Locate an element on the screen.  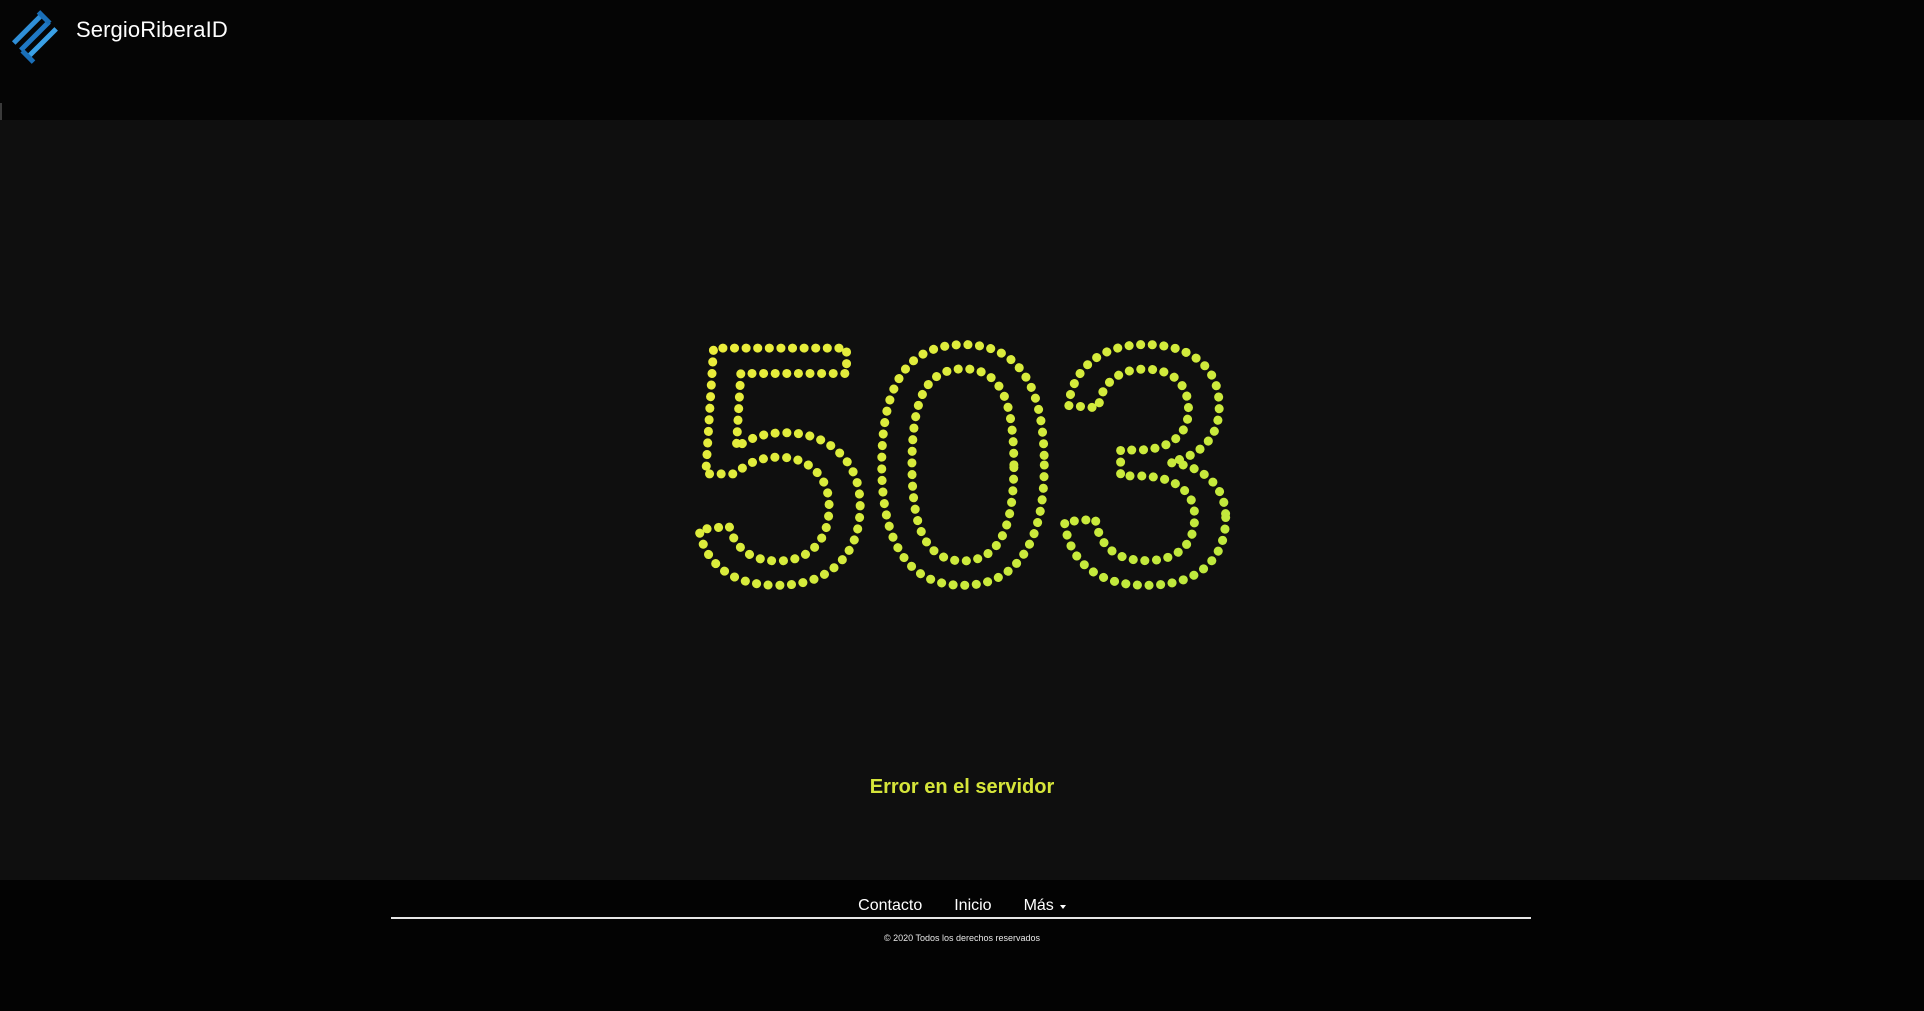
error-code-graphic: 503 is located at coordinates (960, 465).